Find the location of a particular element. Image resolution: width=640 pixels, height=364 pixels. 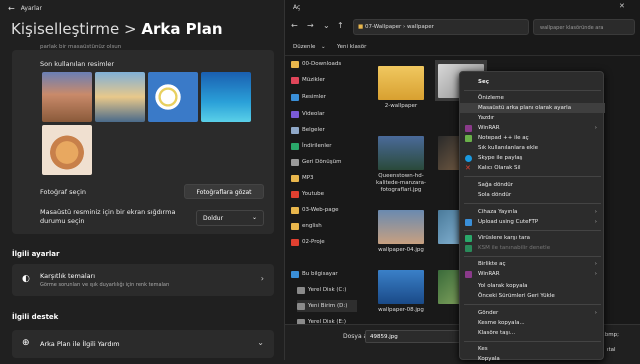

chevron-down-icon: ⌄ is located at coordinates (326, 25).